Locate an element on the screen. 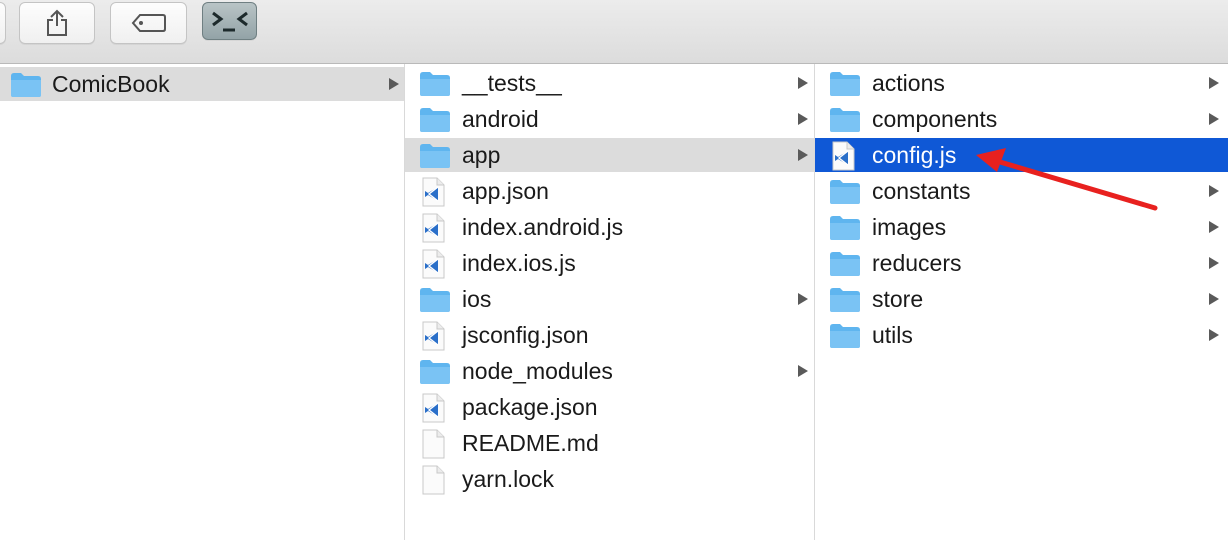 The height and width of the screenshot is (540, 1228). item-name: actions is located at coordinates (908, 82).